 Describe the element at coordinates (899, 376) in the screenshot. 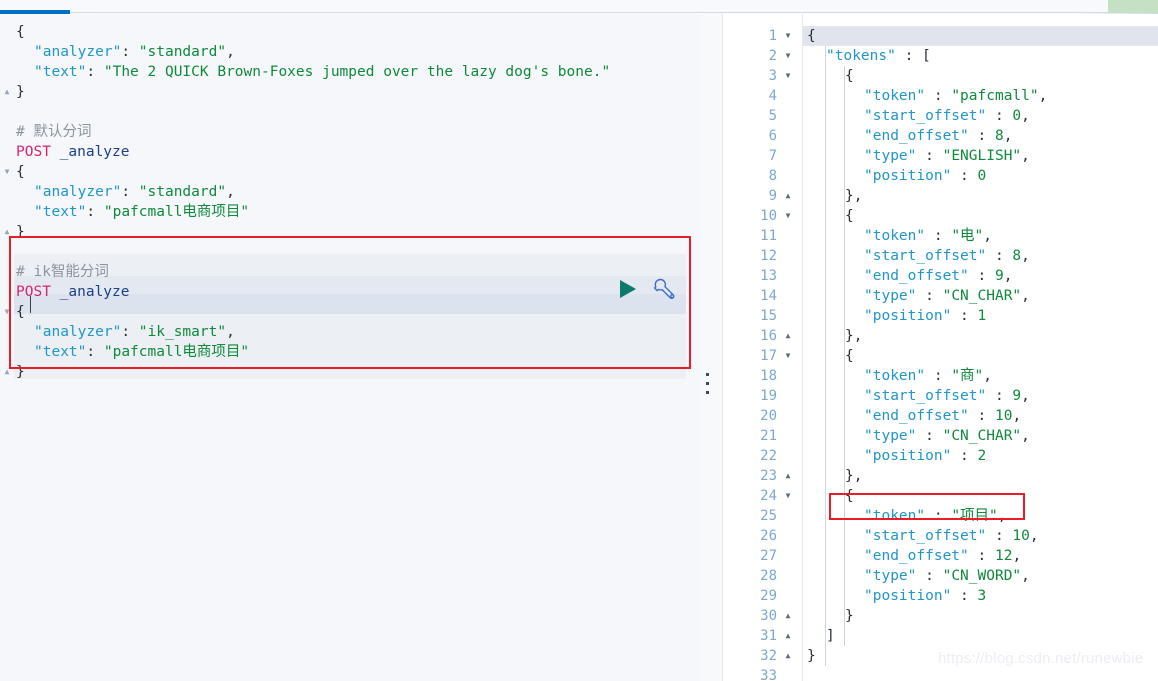

I see `response-line: "token" : "商",` at that location.